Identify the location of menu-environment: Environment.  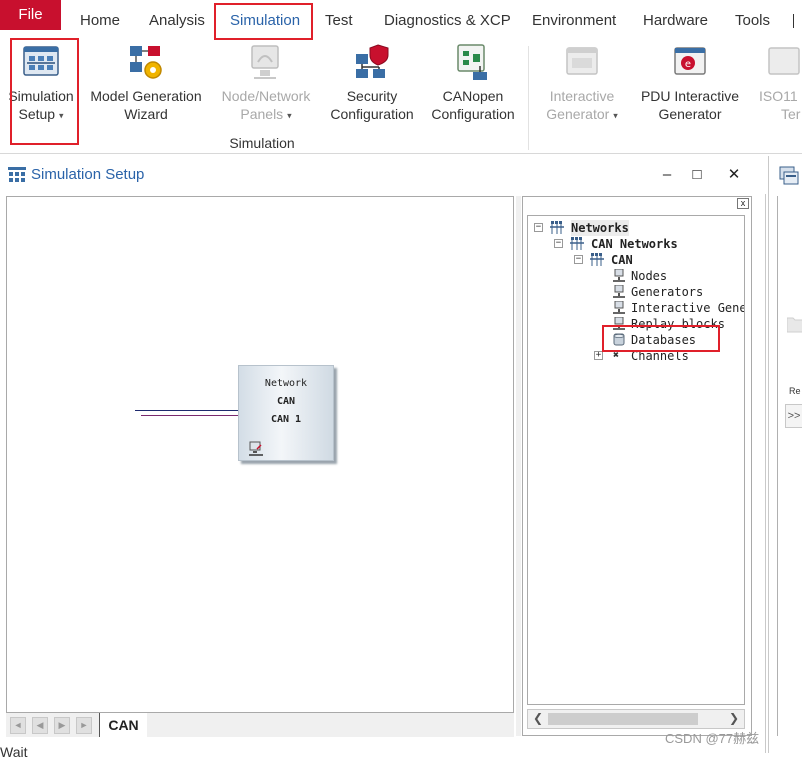
(574, 21).